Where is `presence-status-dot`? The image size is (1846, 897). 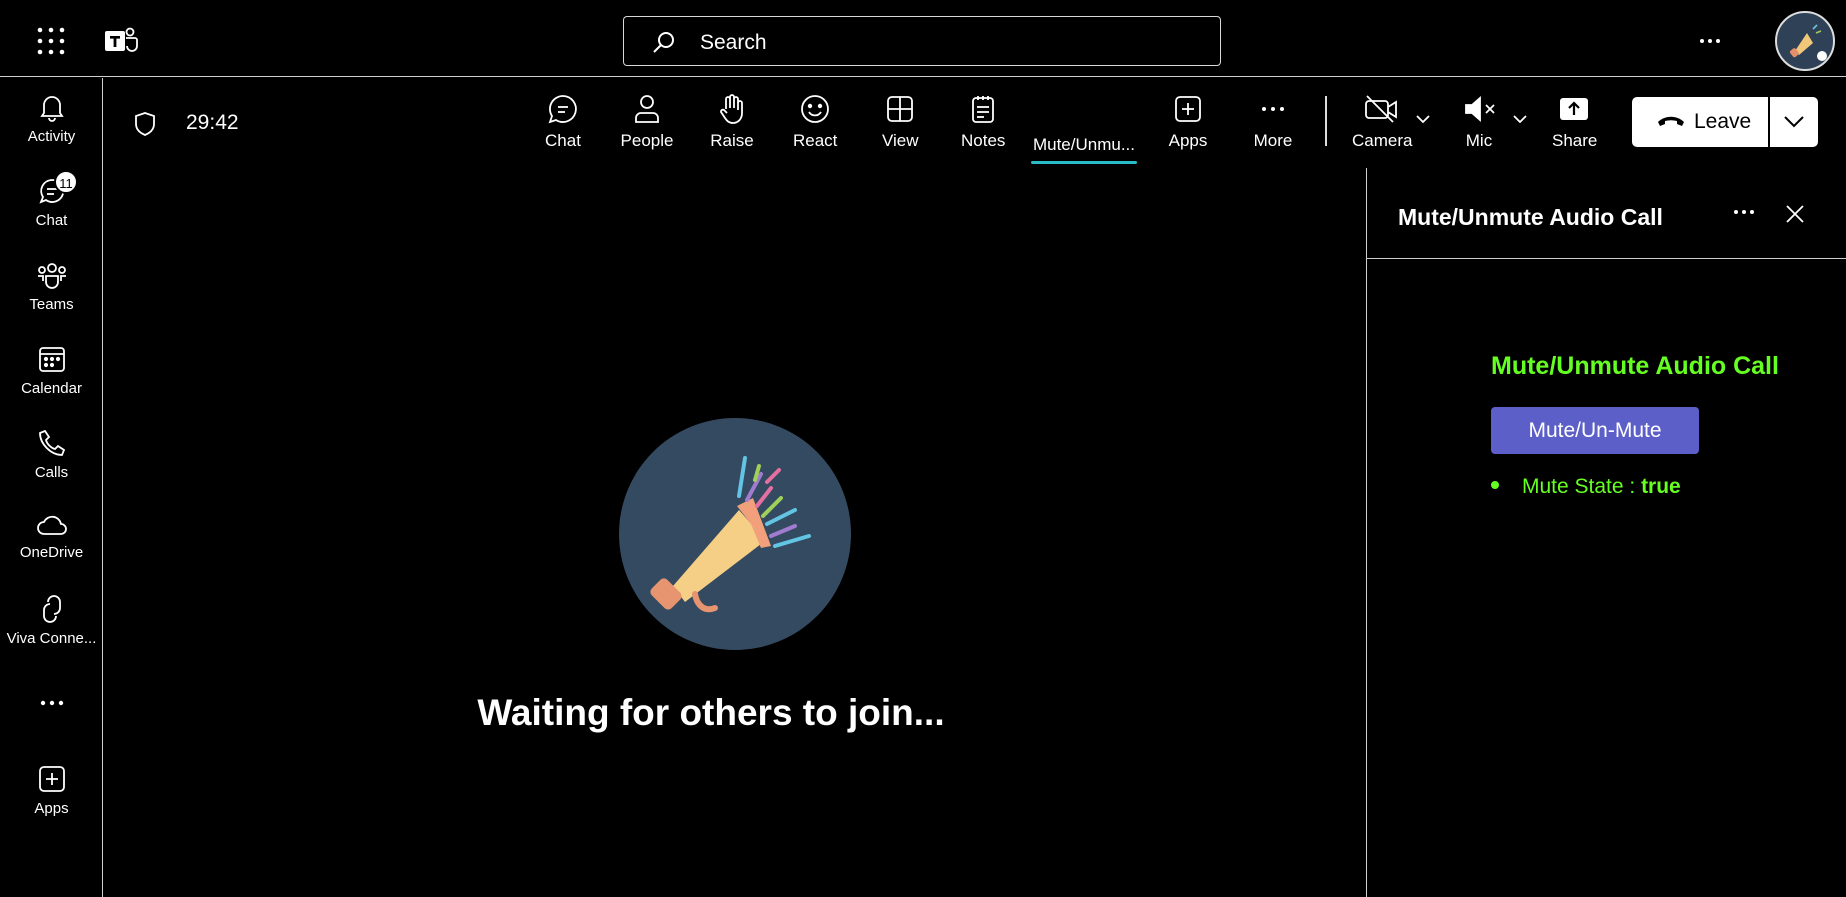 presence-status-dot is located at coordinates (1822, 56).